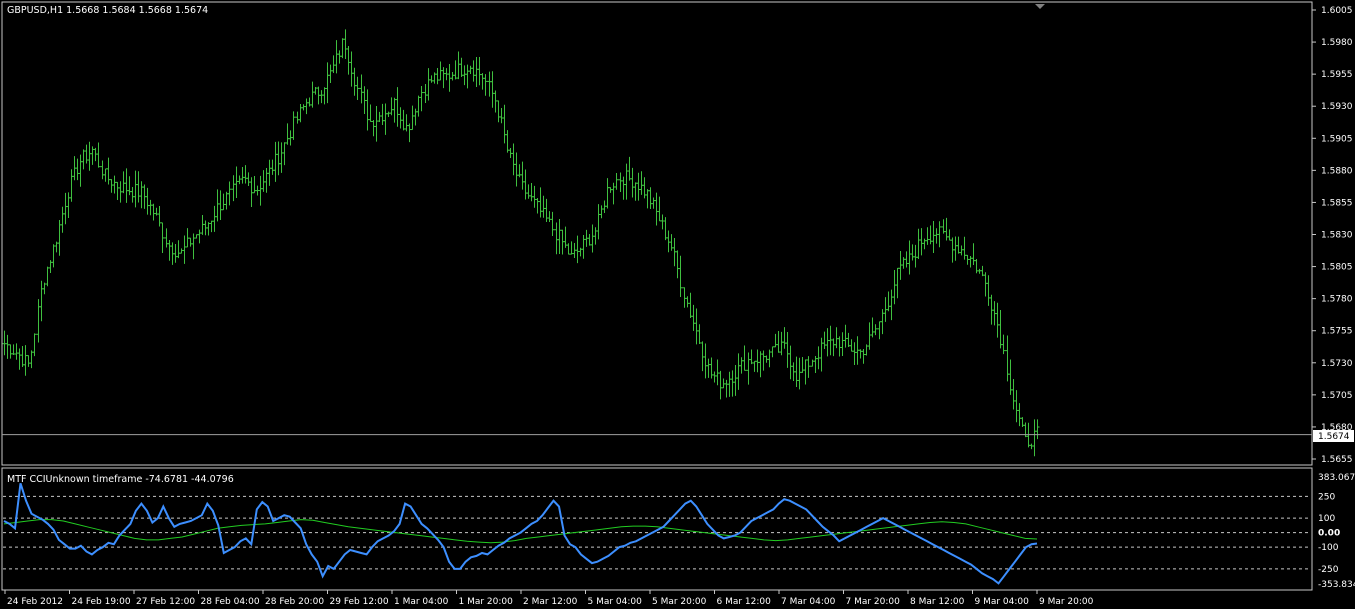  I want to click on svg-text: 1.5674, so click(1334, 437).